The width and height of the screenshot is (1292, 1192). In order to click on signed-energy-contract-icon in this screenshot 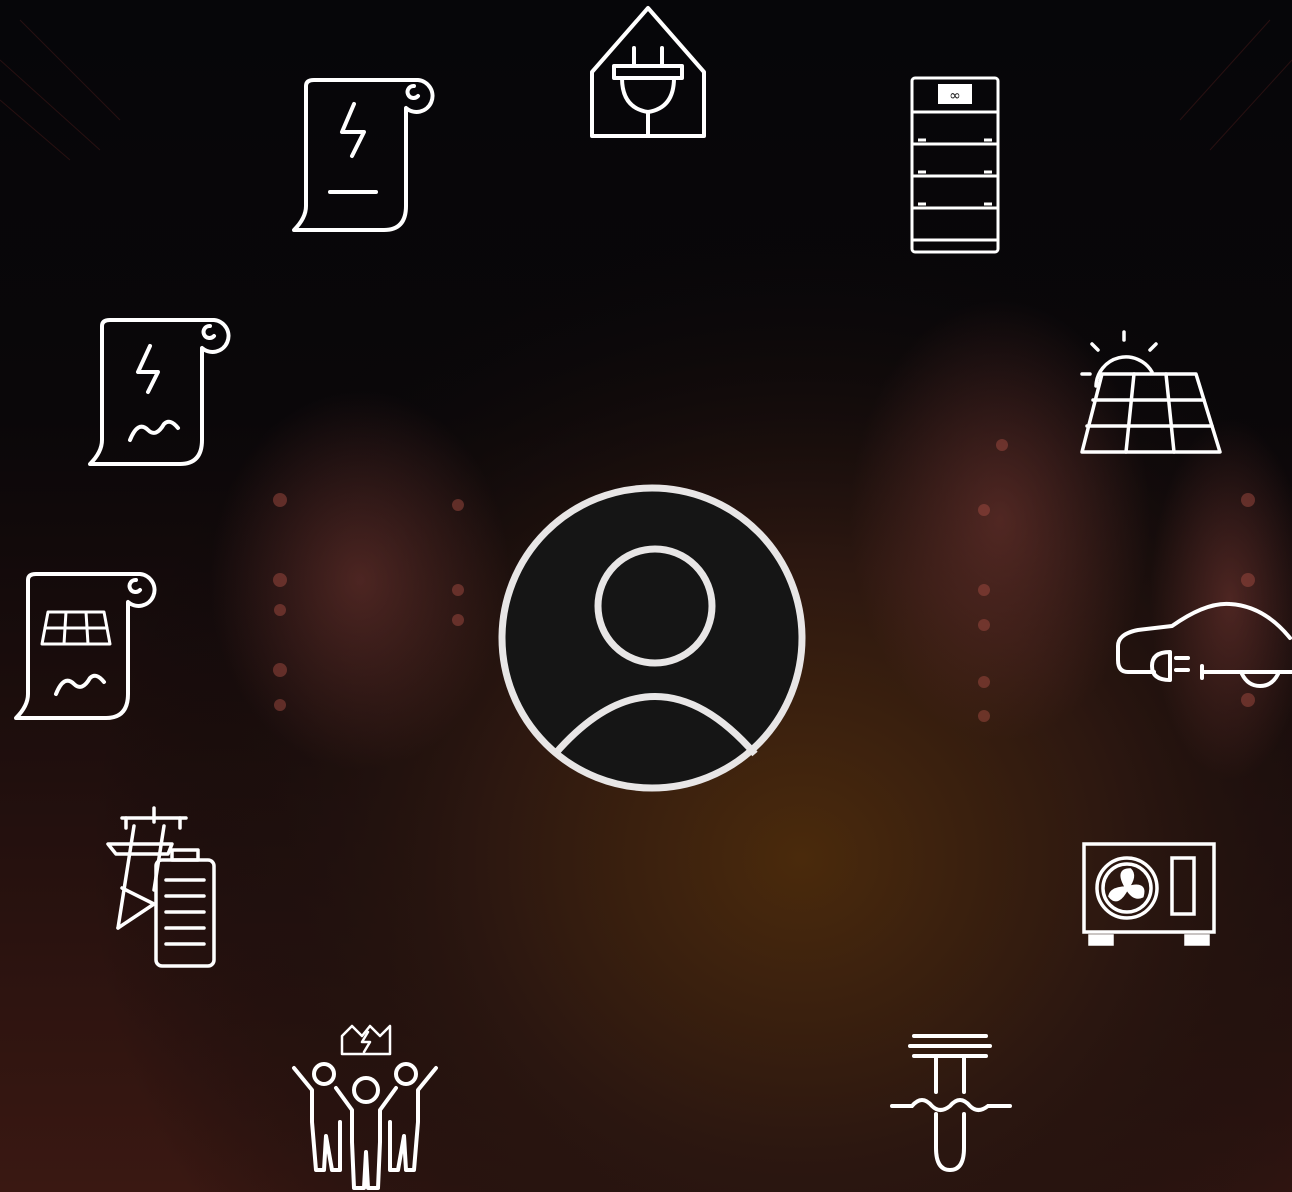, I will do `click(161, 392)`.